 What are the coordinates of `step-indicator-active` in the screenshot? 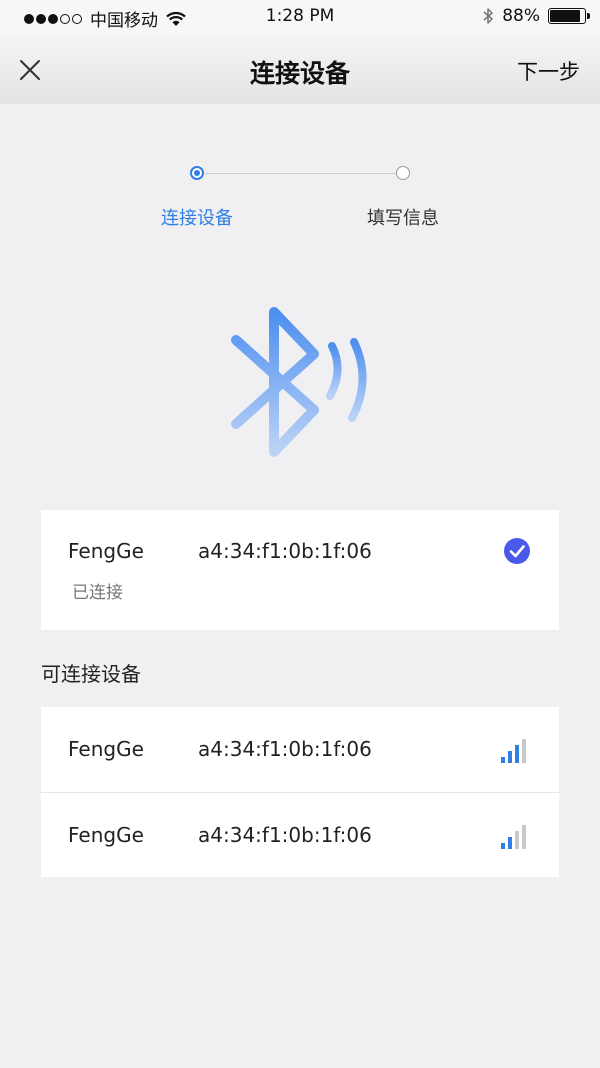 It's located at (197, 173).